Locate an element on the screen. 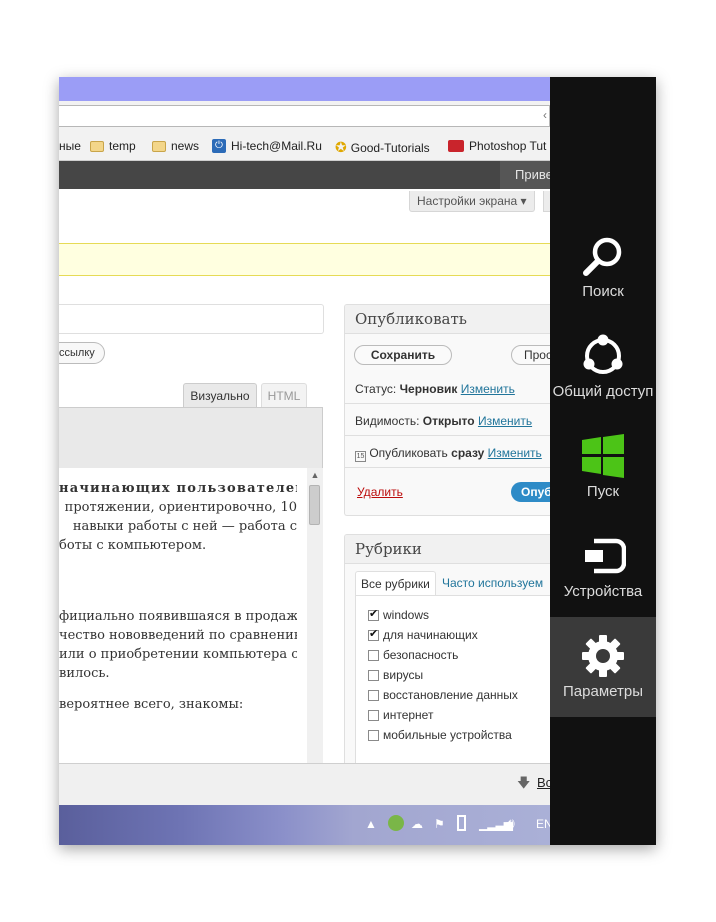  editor-text-line: начинающих пользователей, is located at coordinates (178, 488).